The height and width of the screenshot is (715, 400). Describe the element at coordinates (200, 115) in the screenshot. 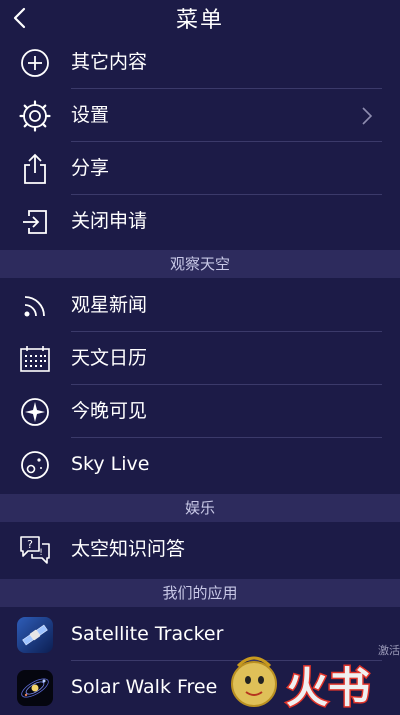

I see `menu-item-settings: 设置` at that location.